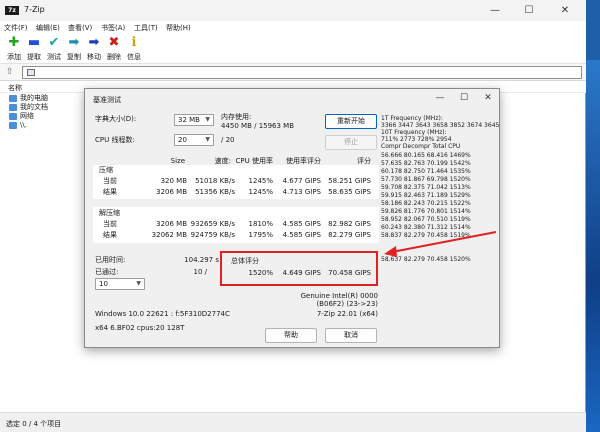  I want to click on memory-usage-value: 4450 MB / 15963 MB, so click(257, 126).